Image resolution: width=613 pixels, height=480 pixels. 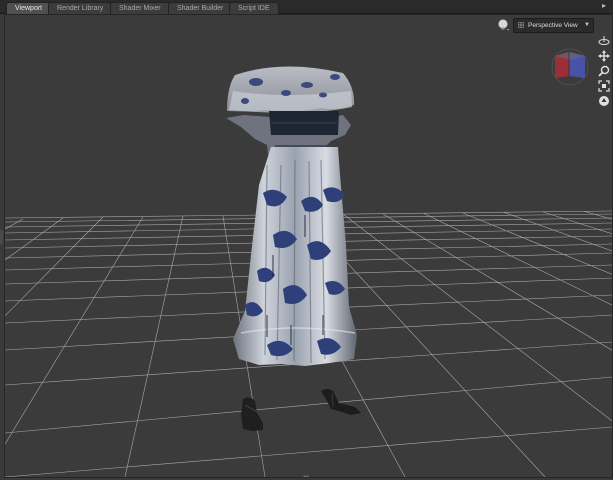 I want to click on pan-icon, so click(x=604, y=55).